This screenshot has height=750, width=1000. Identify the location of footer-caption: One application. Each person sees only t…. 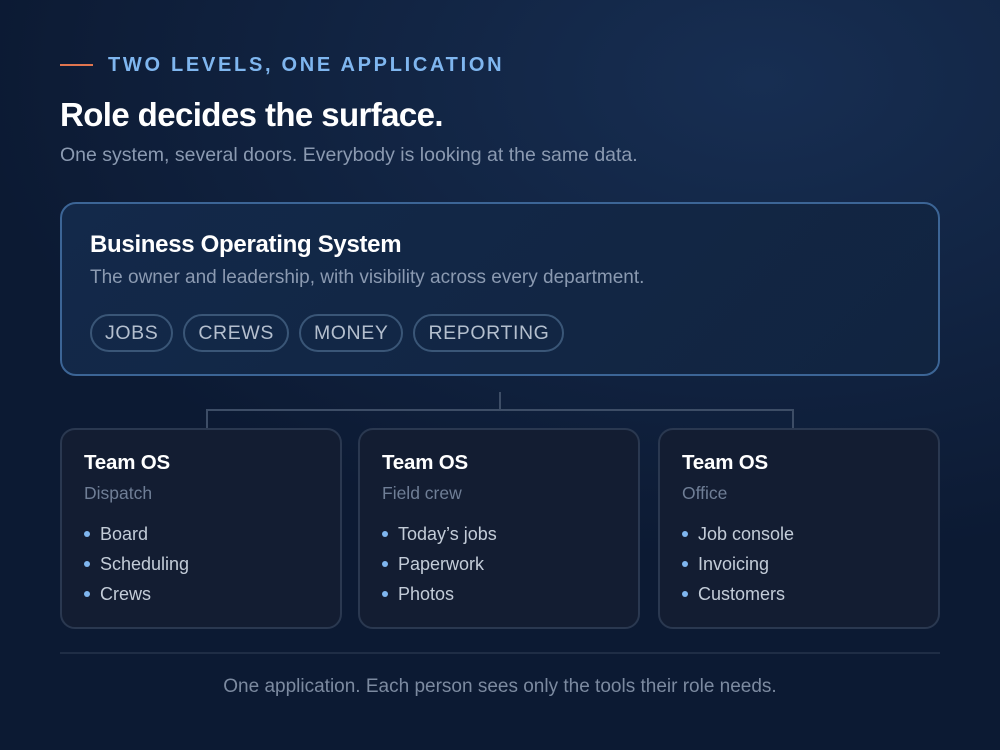
(500, 686).